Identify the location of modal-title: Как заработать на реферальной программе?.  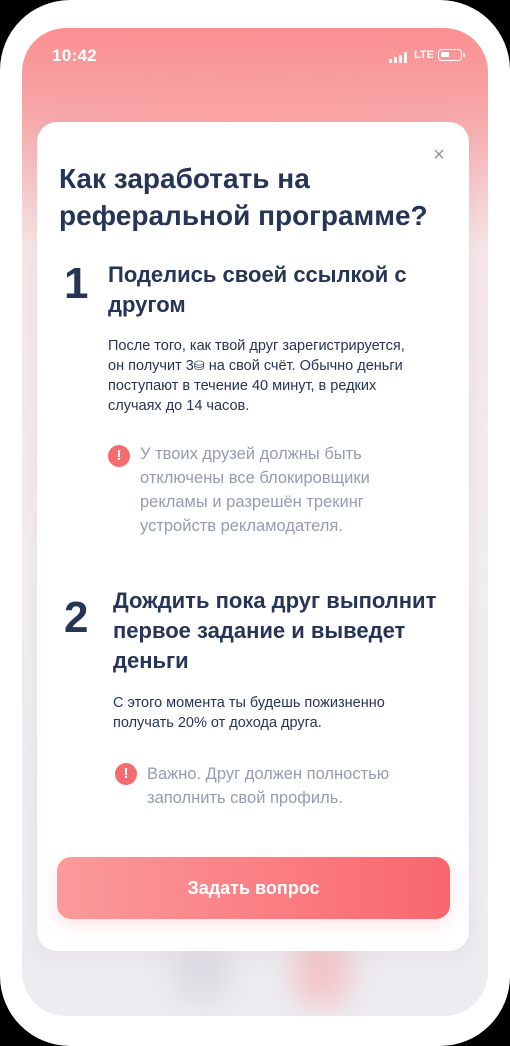
(243, 197).